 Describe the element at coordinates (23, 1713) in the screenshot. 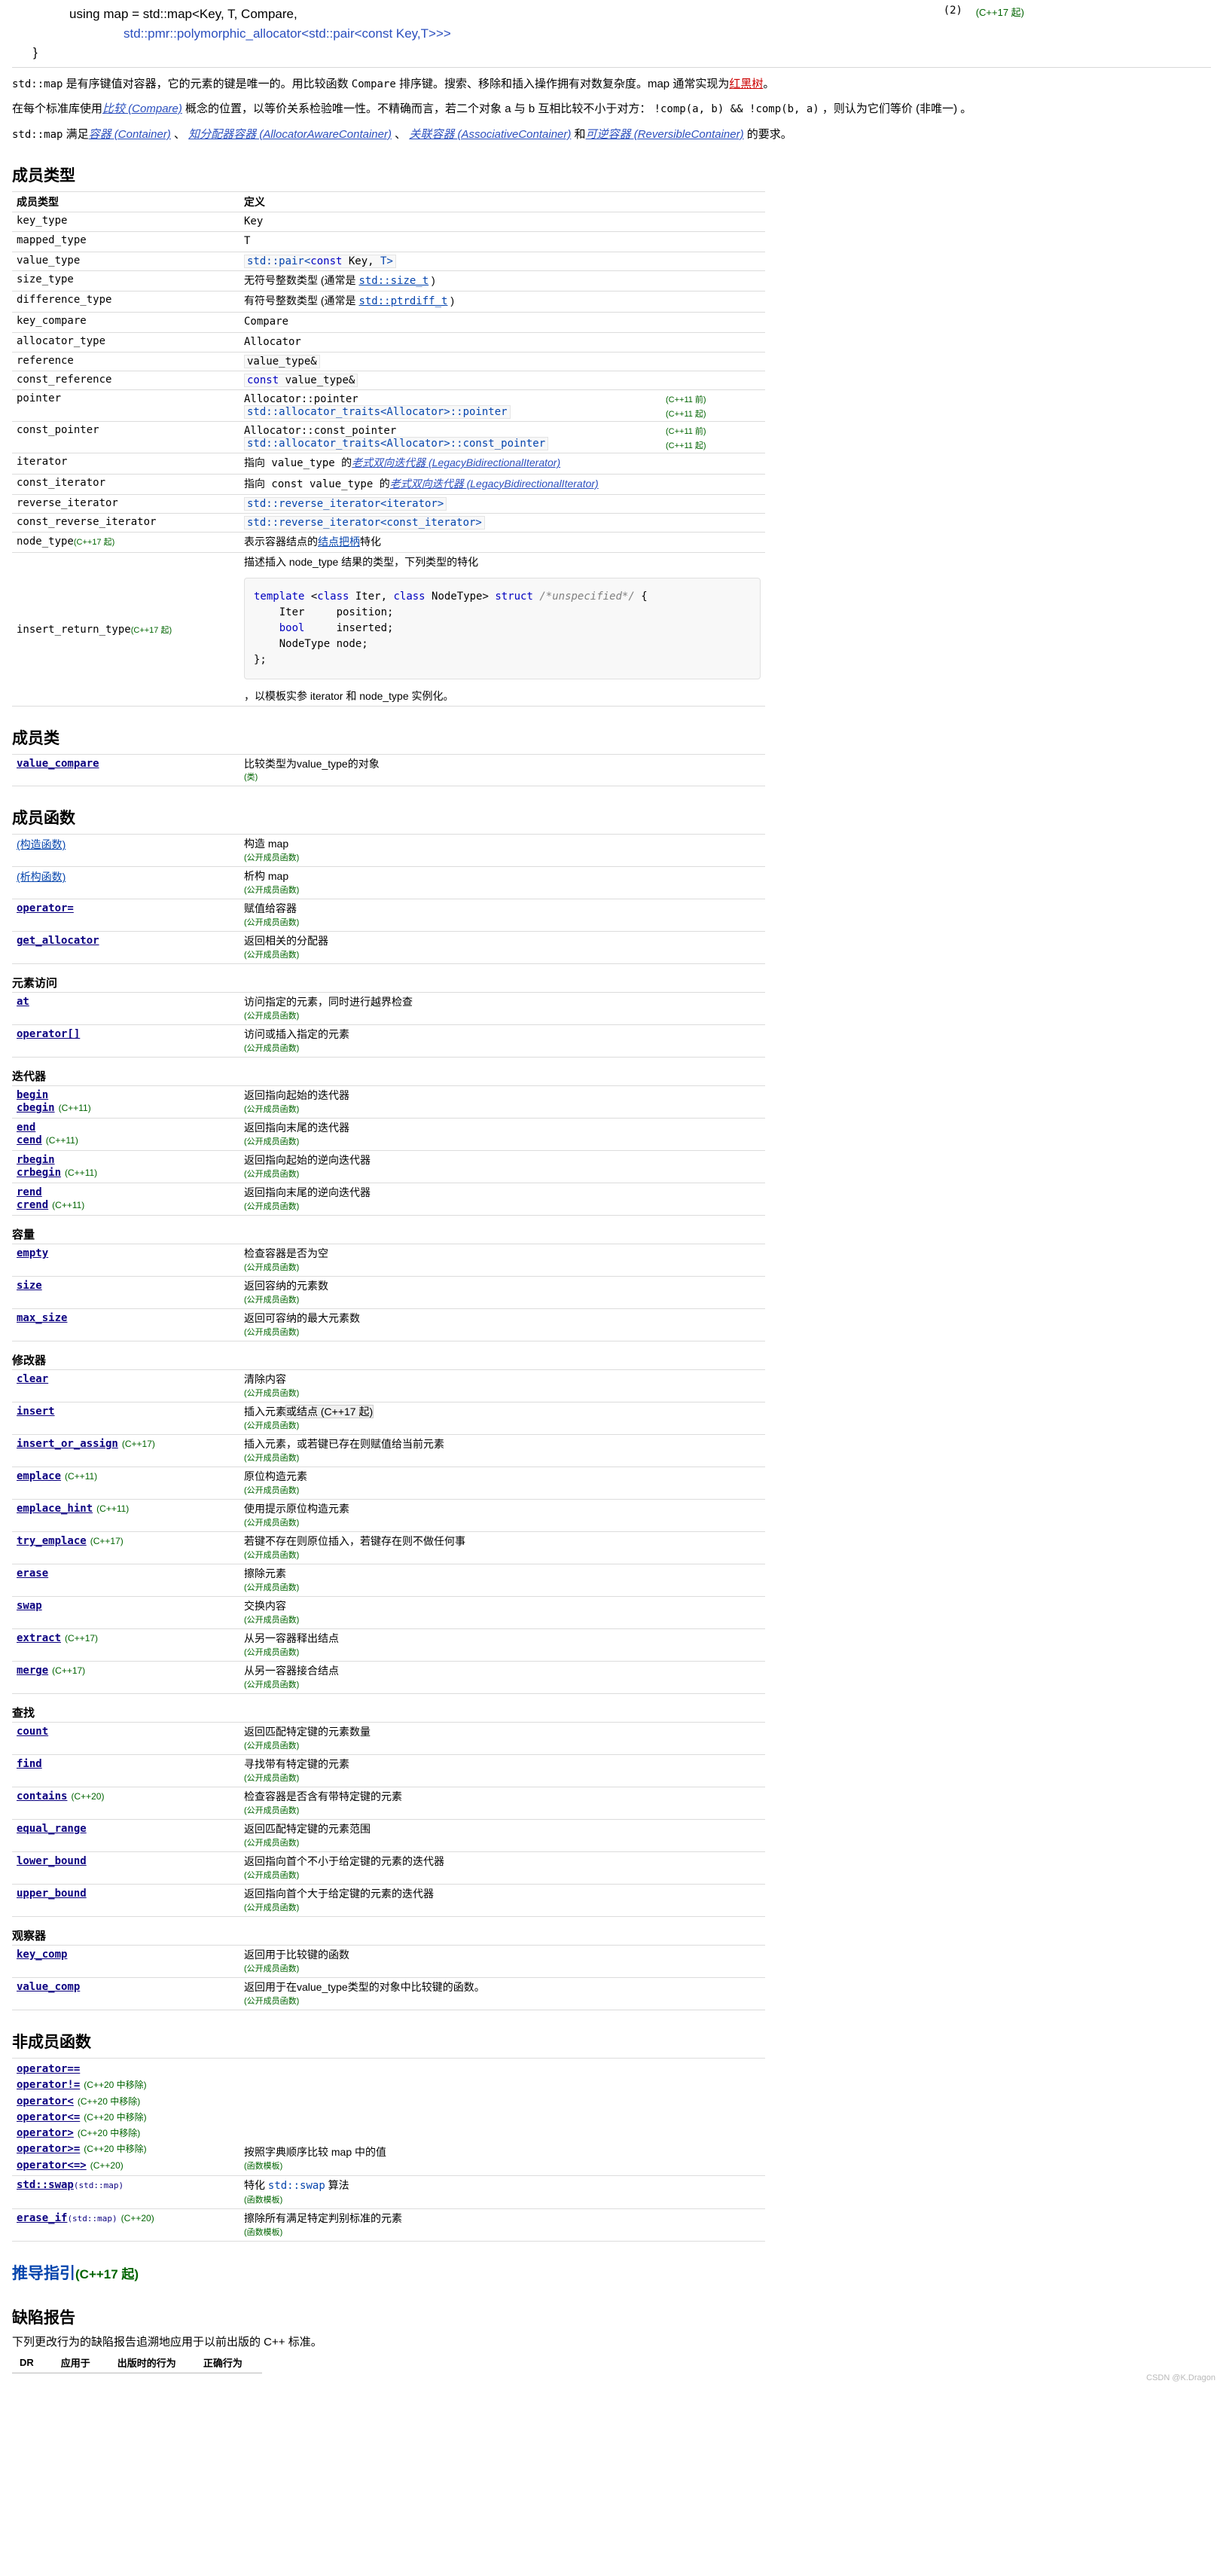

I see `subheading-lookup: 查找` at that location.